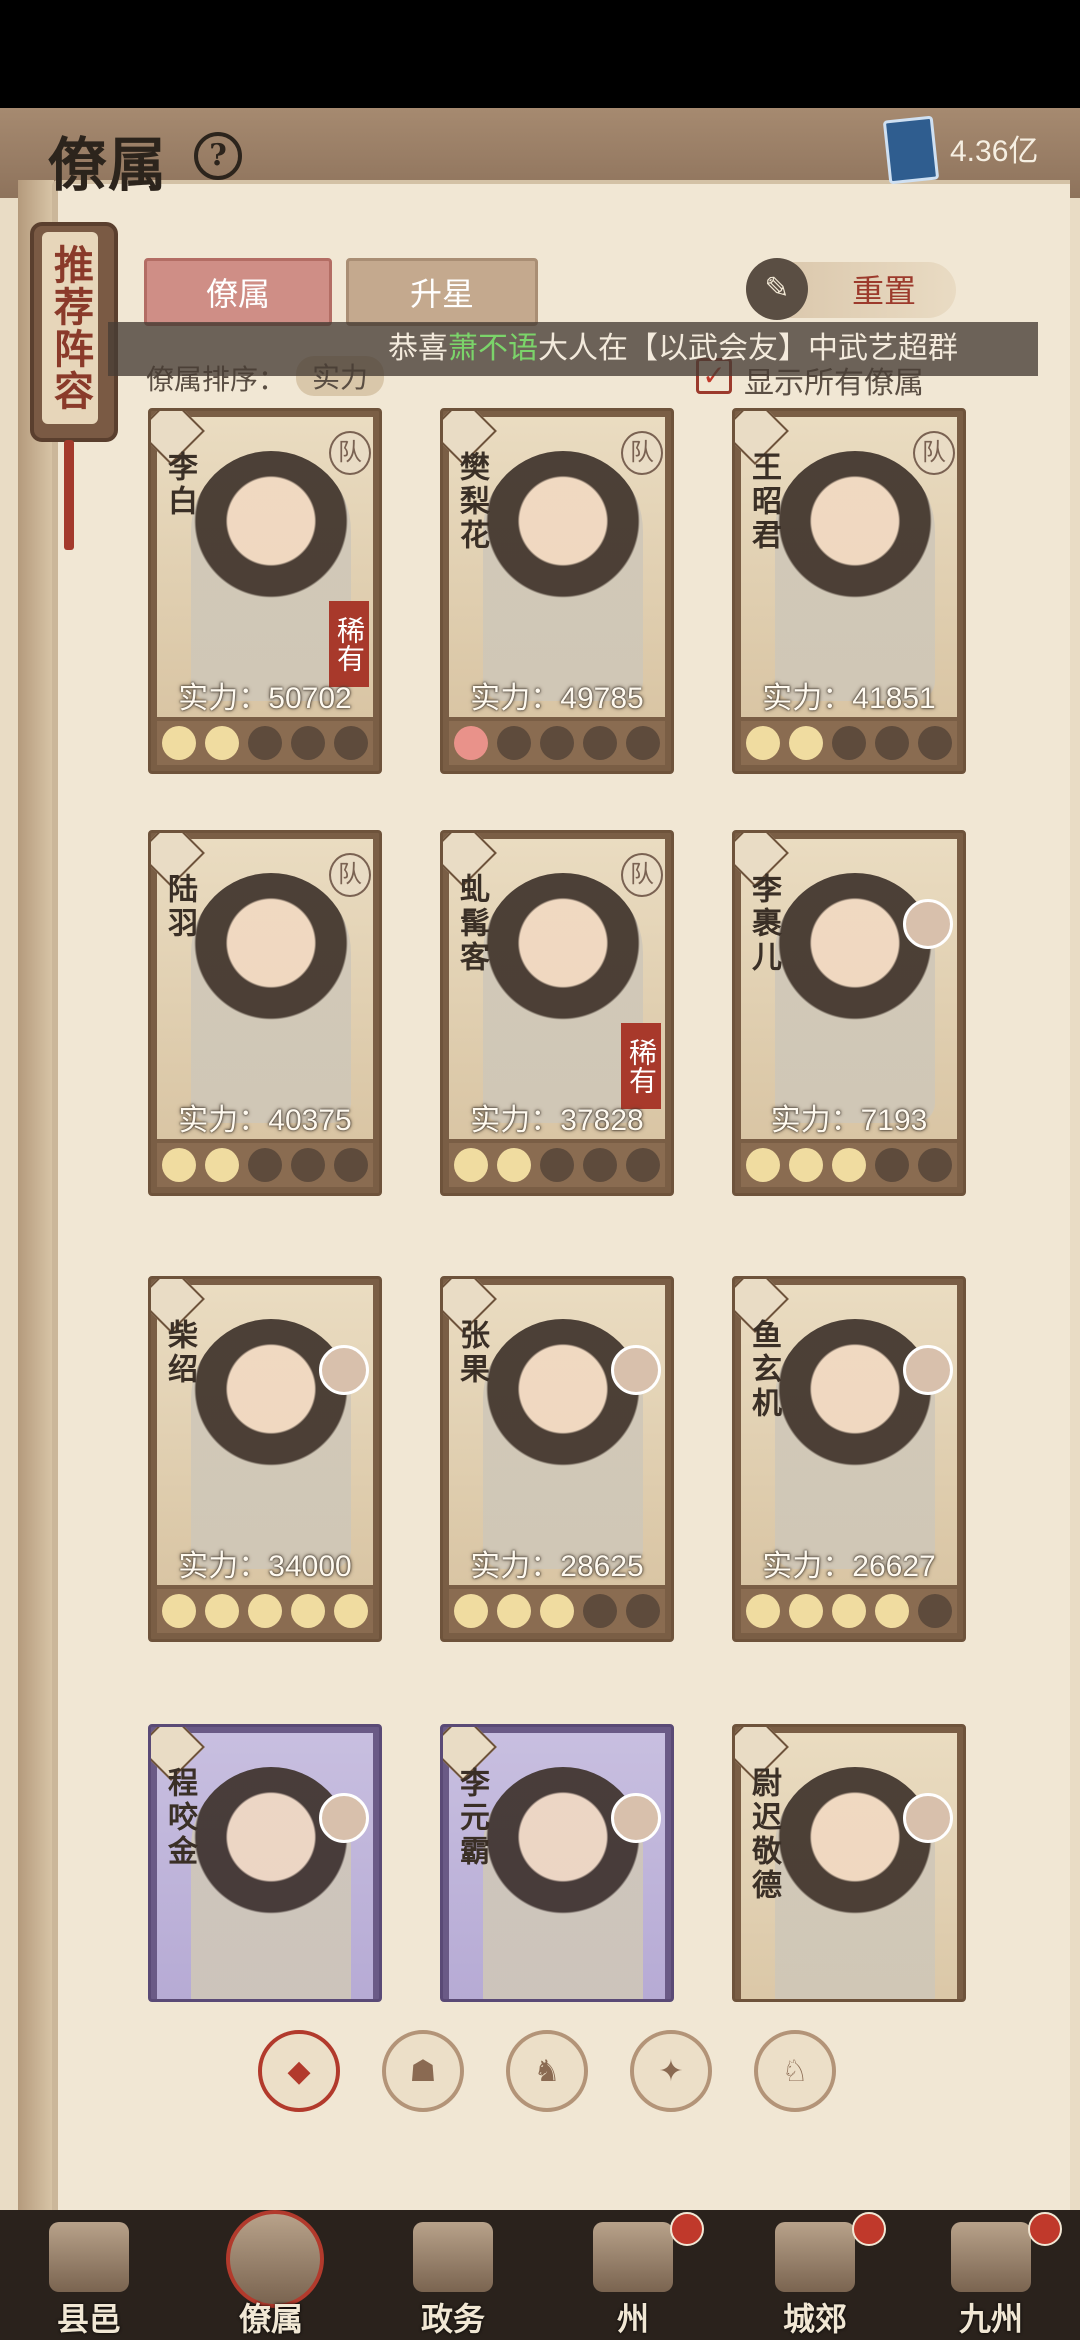  What do you see at coordinates (633, 2257) in the screenshot?
I see `prefecture-icon` at bounding box center [633, 2257].